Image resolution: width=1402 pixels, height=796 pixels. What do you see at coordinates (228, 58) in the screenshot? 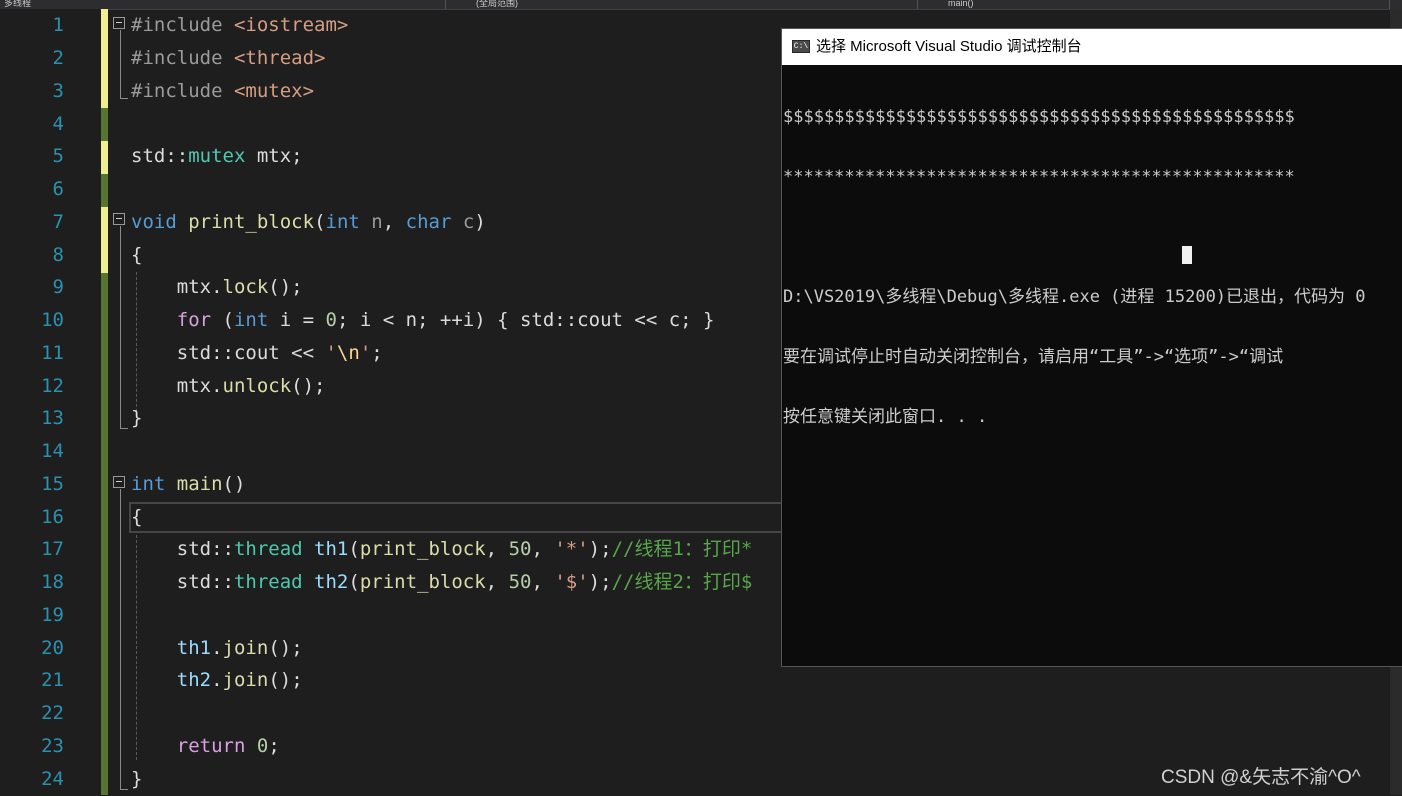
I see `code-line: #include <thread>` at bounding box center [228, 58].